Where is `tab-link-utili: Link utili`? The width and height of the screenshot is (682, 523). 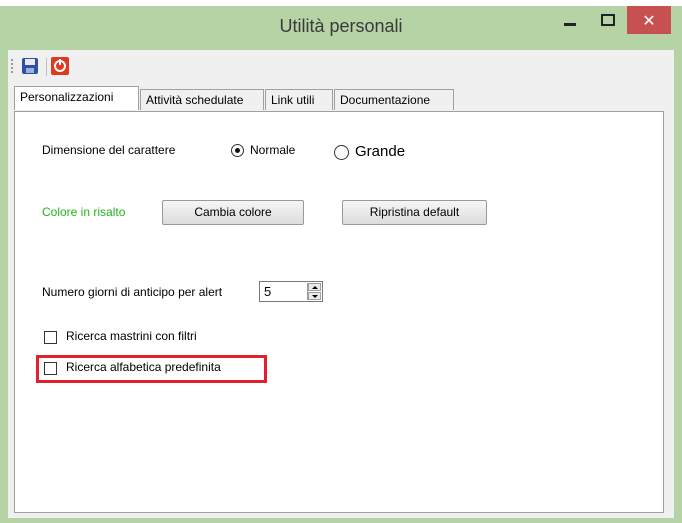 tab-link-utili: Link utili is located at coordinates (299, 99).